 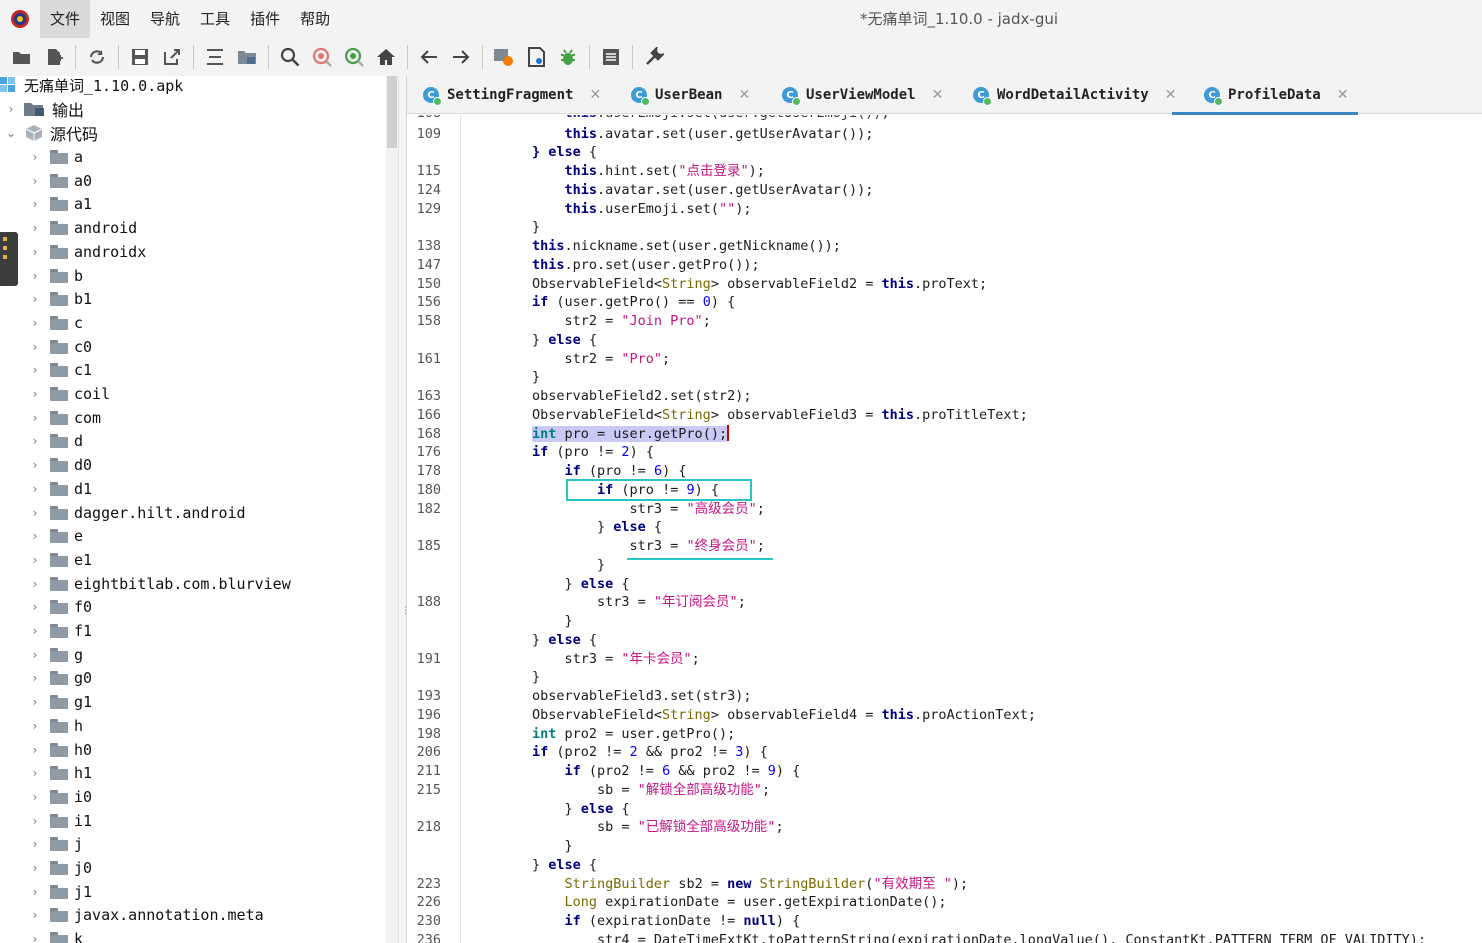 What do you see at coordinates (392, 509) in the screenshot?
I see `tree-scrollbar` at bounding box center [392, 509].